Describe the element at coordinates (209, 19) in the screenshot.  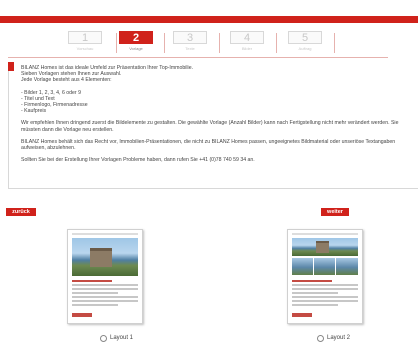
I see `top-accent-bar` at that location.